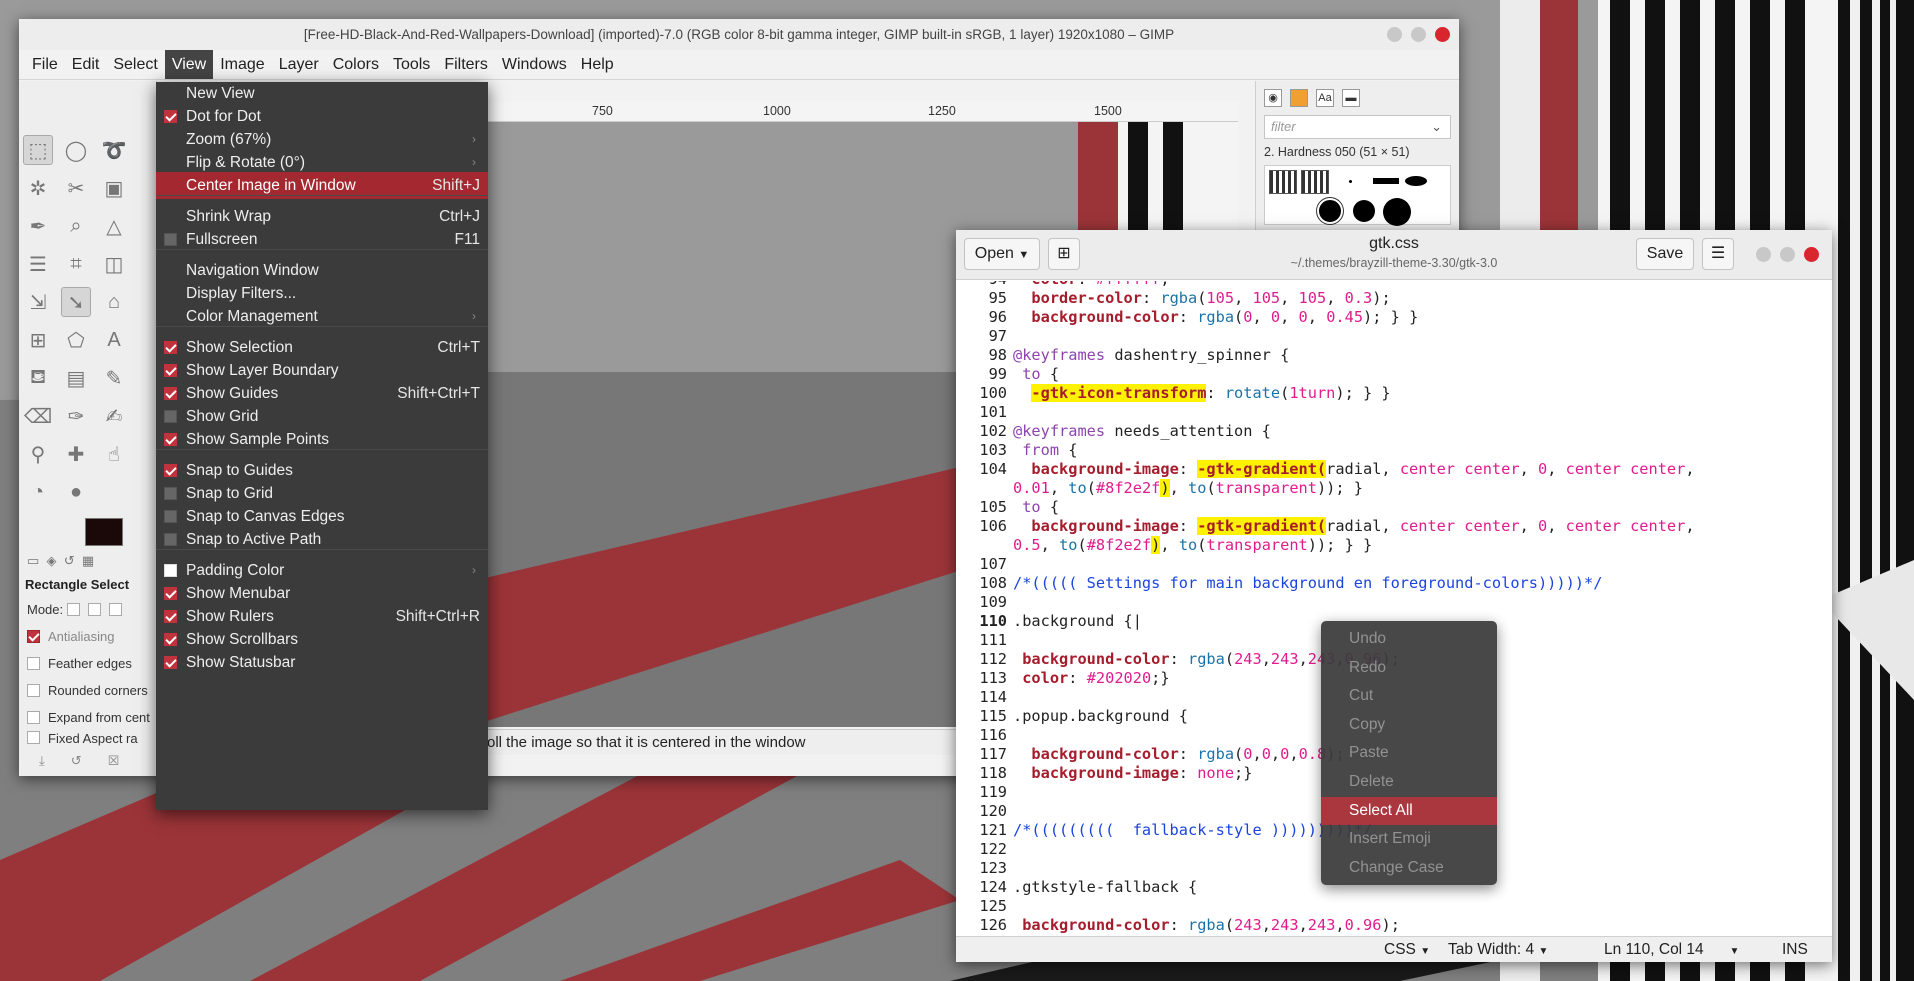  I want to click on expand-checkbox, so click(33, 717).